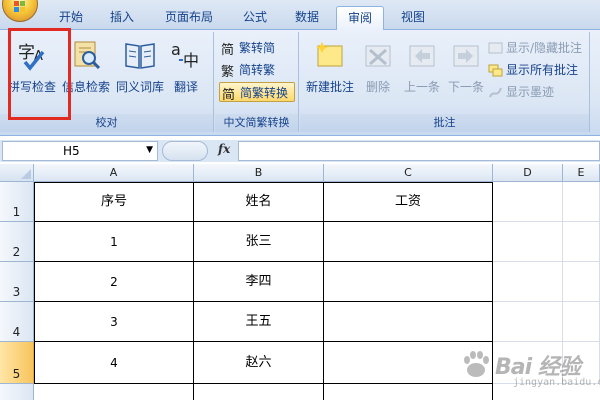 The height and width of the screenshot is (400, 600). What do you see at coordinates (114, 202) in the screenshot?
I see `table-header-cell: 序号` at bounding box center [114, 202].